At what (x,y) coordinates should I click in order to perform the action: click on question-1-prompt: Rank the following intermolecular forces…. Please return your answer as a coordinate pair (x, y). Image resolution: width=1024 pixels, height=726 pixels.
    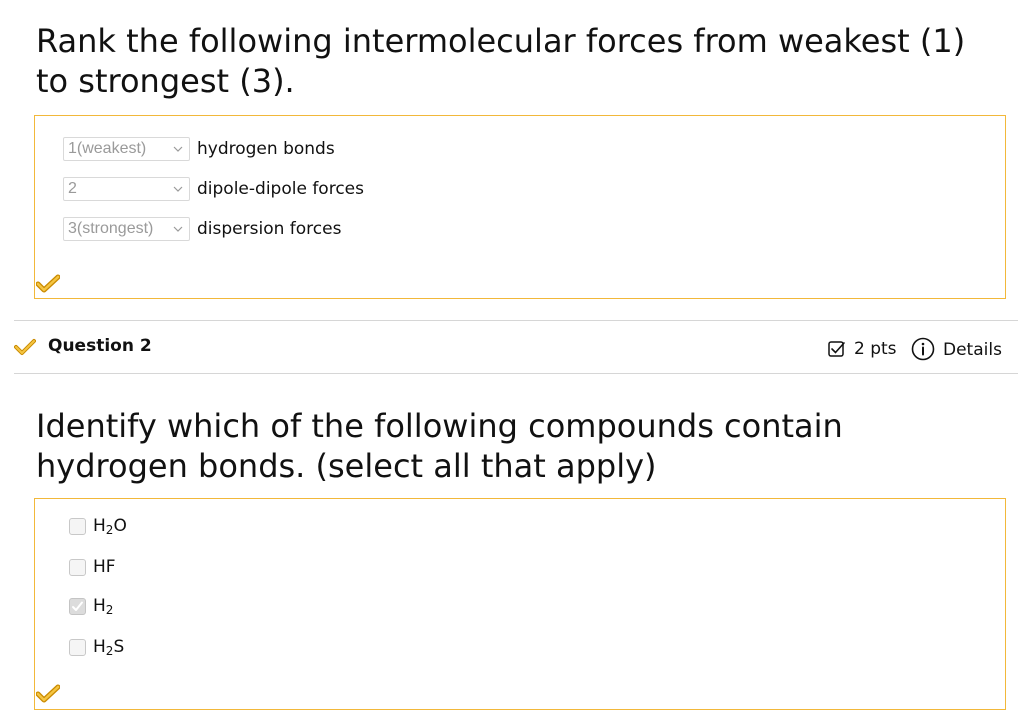
    Looking at the image, I should click on (501, 61).